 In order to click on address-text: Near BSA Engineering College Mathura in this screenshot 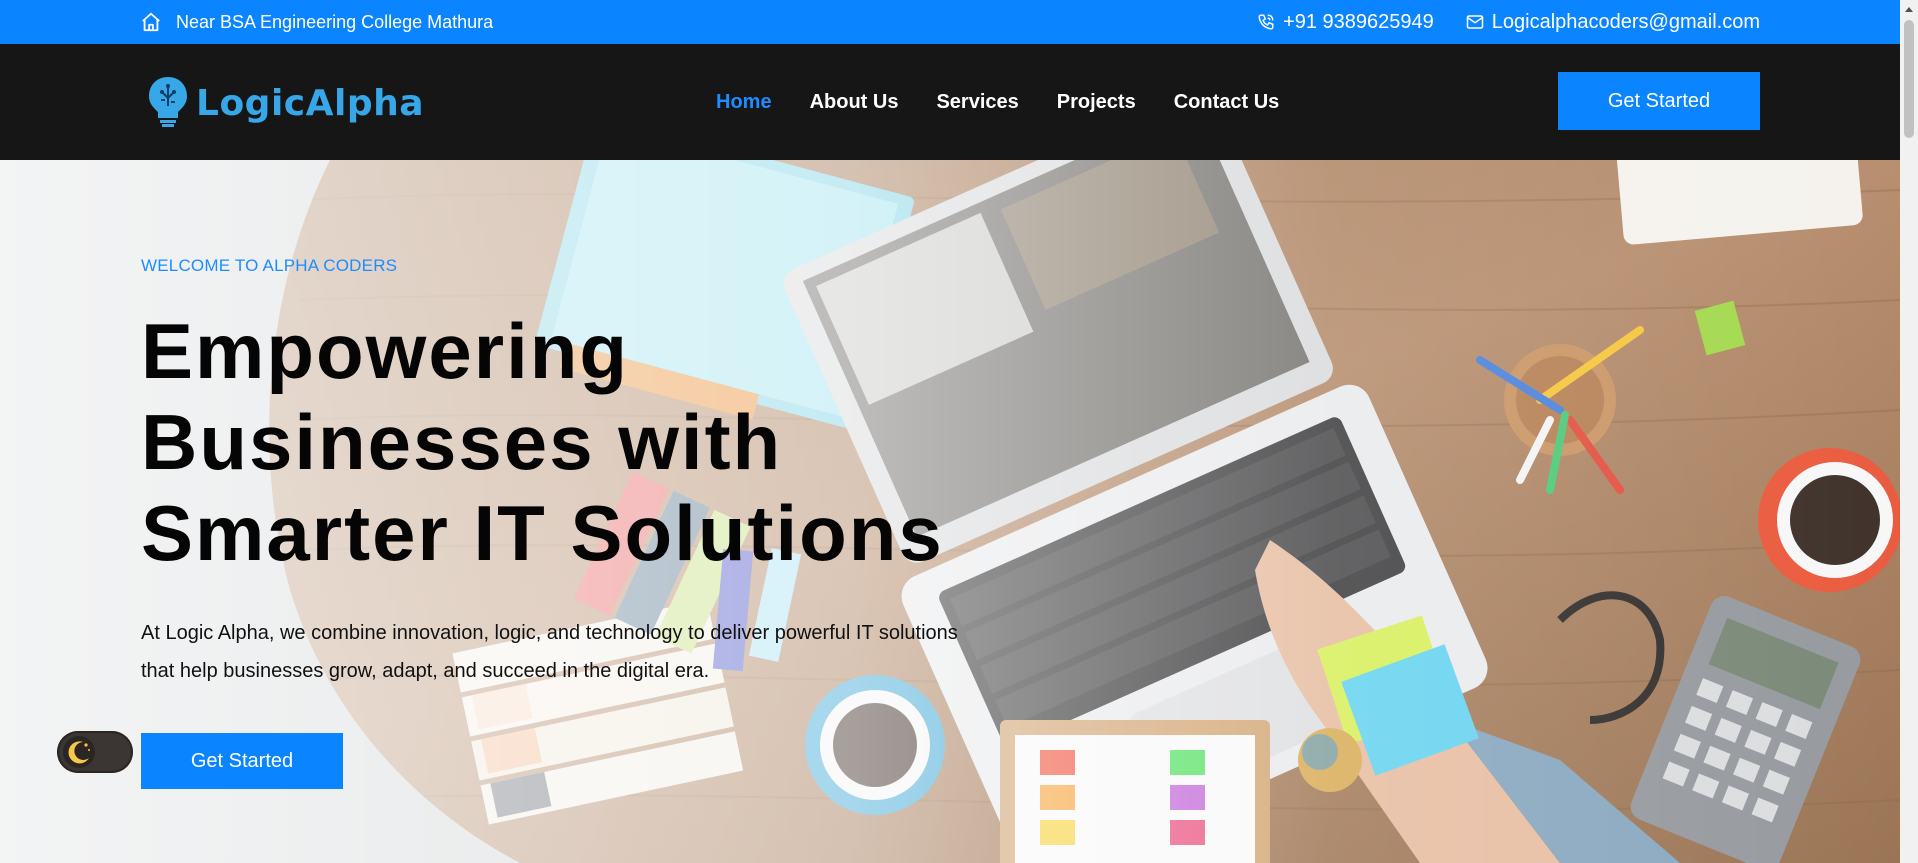, I will do `click(335, 21)`.